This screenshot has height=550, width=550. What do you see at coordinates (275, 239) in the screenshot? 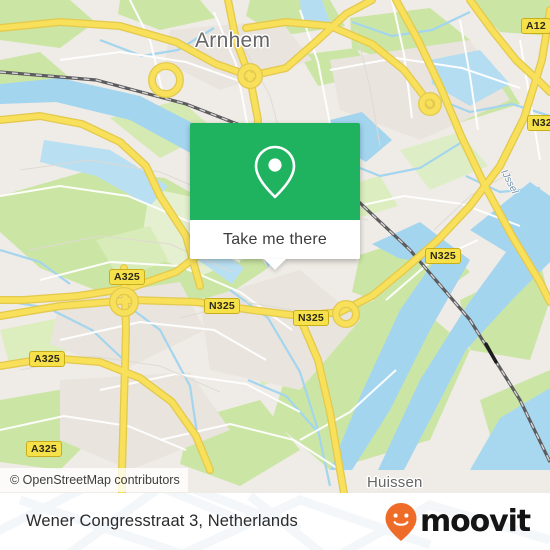
I see `take-me-there-label: Take me there` at bounding box center [275, 239].